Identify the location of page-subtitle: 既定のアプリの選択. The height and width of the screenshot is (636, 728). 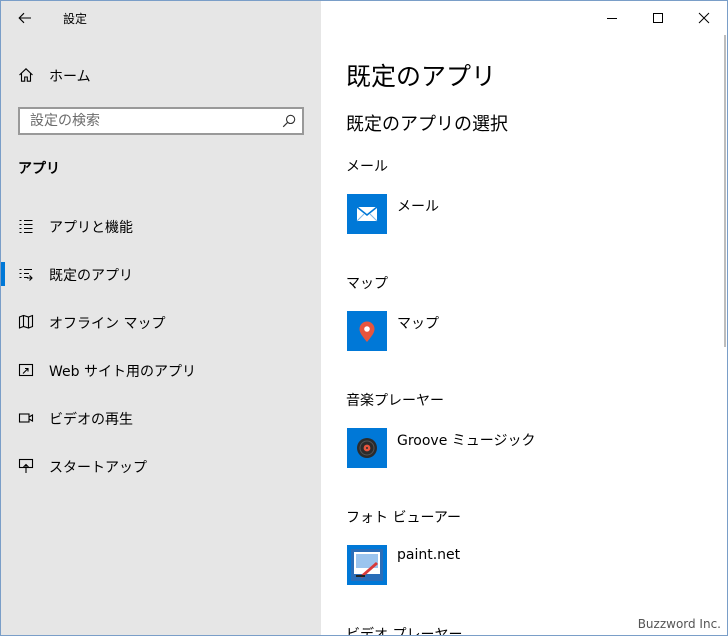
(427, 124).